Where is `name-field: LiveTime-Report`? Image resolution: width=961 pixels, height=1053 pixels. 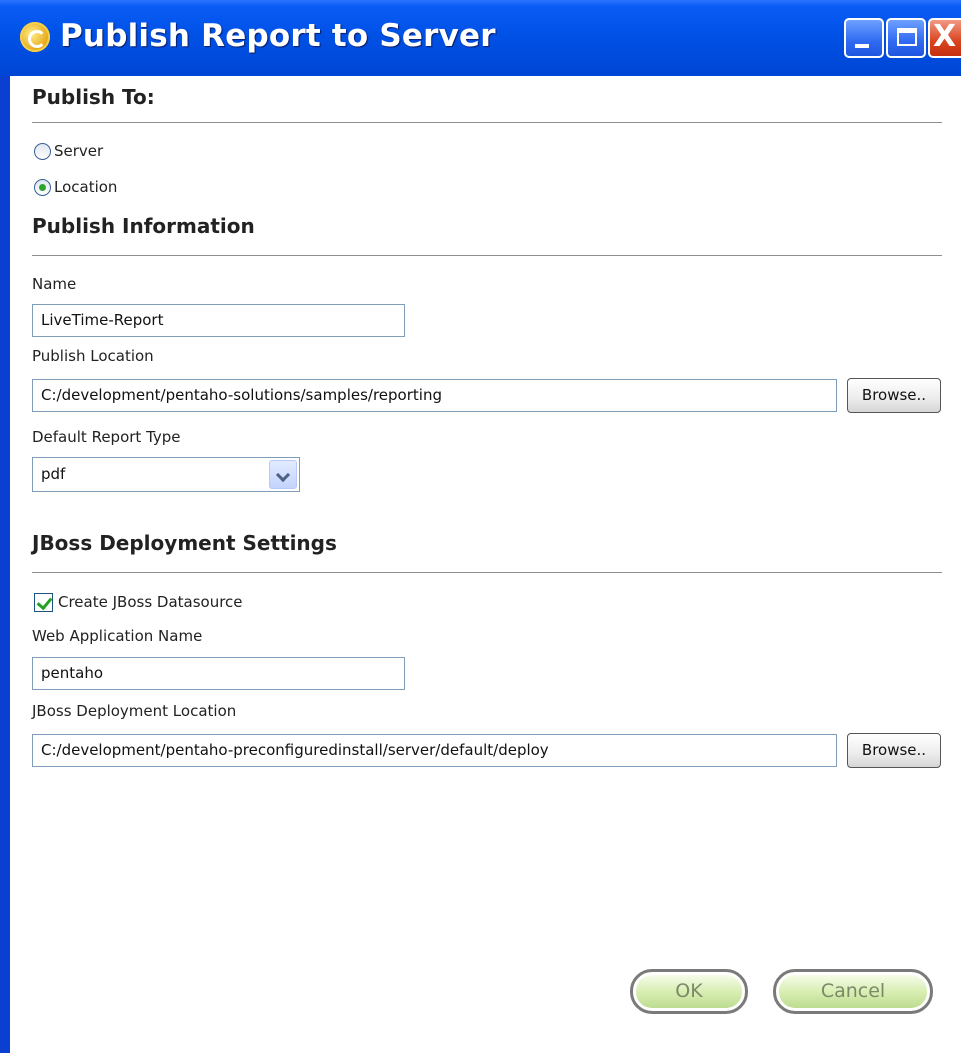 name-field: LiveTime-Report is located at coordinates (218, 320).